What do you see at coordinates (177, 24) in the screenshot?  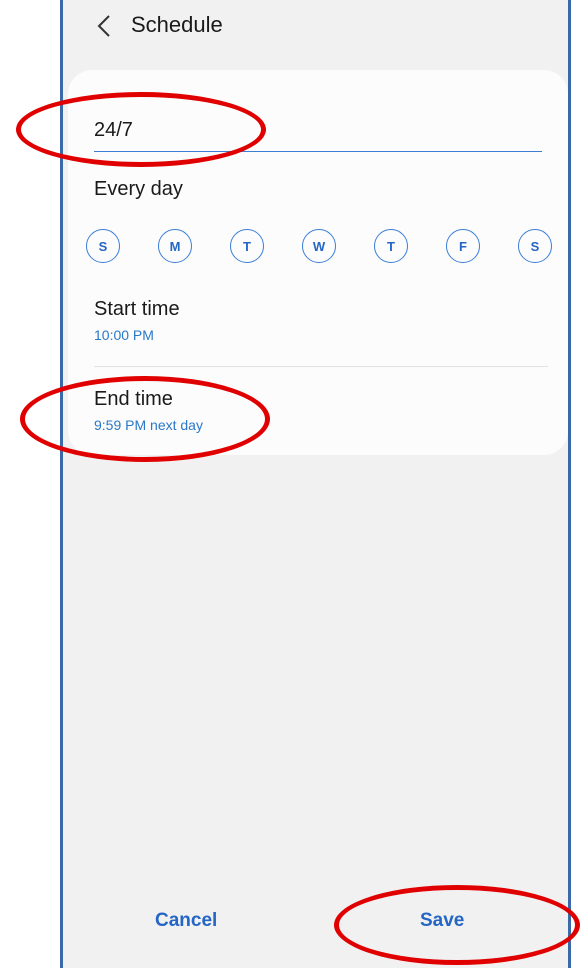 I see `page-title: Schedule` at bounding box center [177, 24].